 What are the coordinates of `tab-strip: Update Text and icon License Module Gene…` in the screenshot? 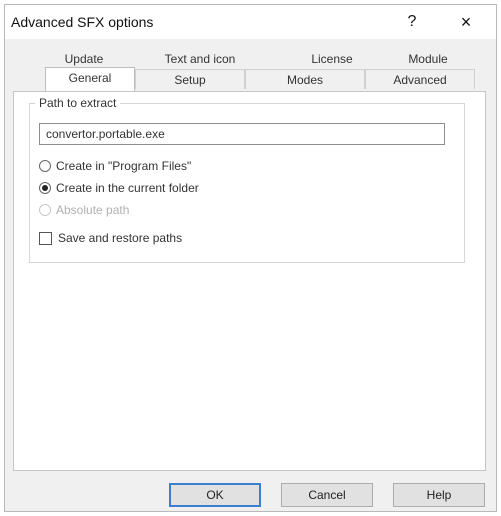 It's located at (250, 72).